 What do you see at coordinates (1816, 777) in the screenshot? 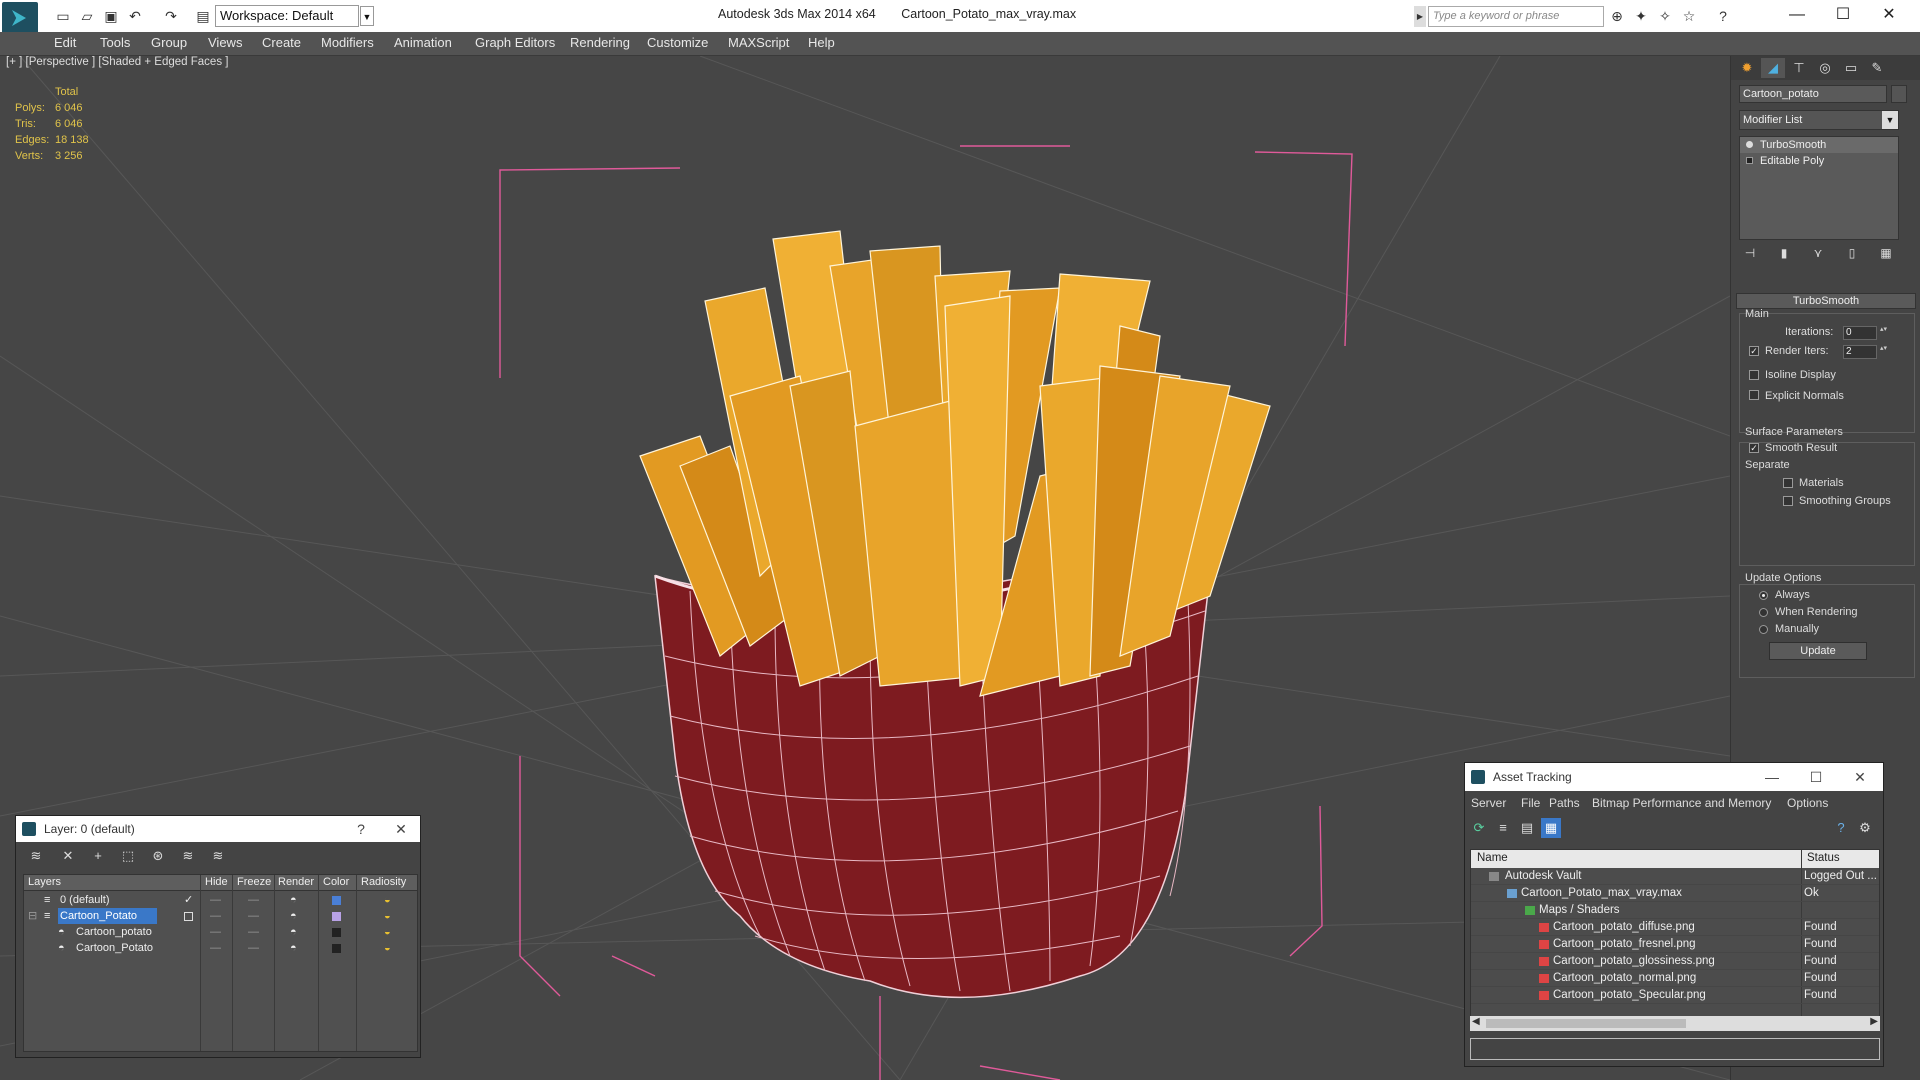
I see `asset-maximize-button: ☐` at bounding box center [1816, 777].